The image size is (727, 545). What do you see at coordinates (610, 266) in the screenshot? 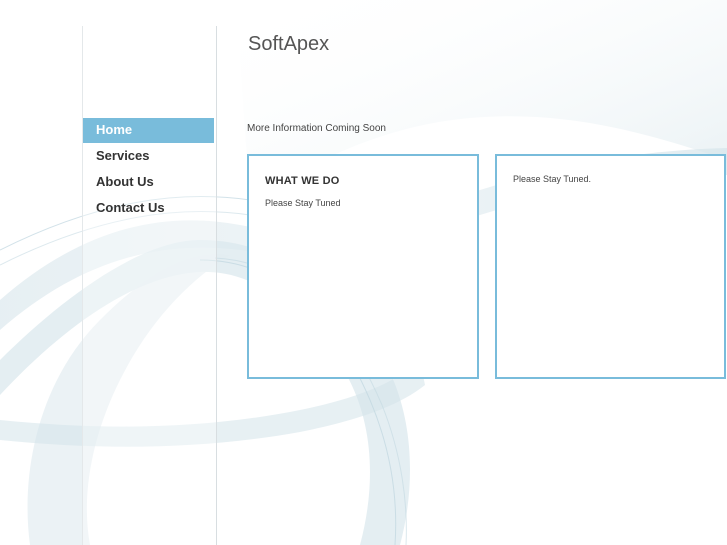
I see `info-panel: Please Stay Tuned.` at bounding box center [610, 266].